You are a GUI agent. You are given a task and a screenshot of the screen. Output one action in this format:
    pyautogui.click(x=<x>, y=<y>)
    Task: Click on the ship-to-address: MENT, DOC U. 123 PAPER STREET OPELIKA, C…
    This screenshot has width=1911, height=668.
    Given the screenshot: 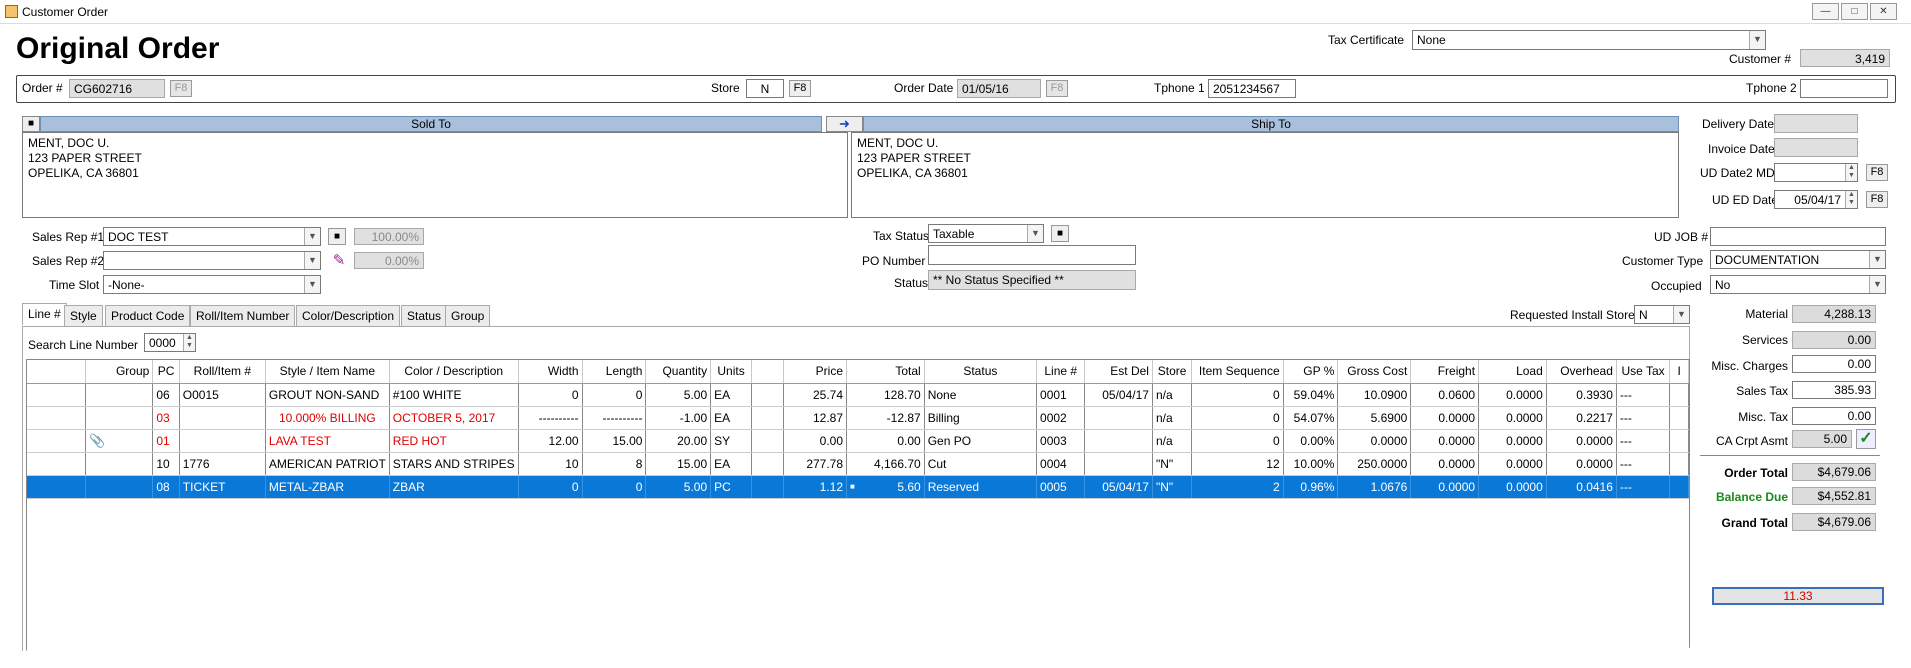 What is the action you would take?
    pyautogui.click(x=1265, y=175)
    